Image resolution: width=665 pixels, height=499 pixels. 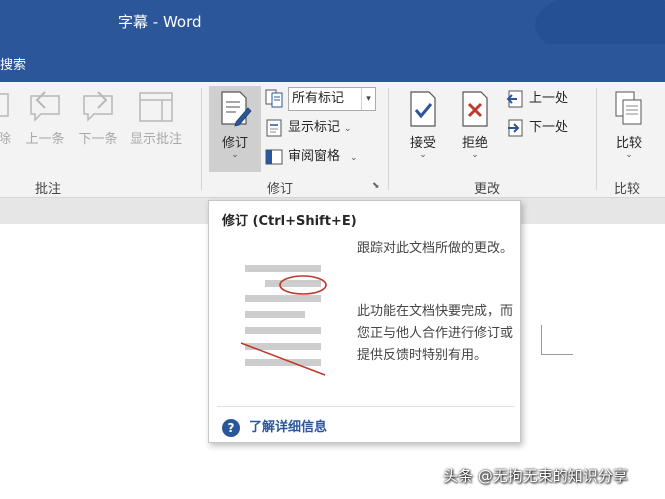 What do you see at coordinates (283, 320) in the screenshot?
I see `track-changes-illustration` at bounding box center [283, 320].